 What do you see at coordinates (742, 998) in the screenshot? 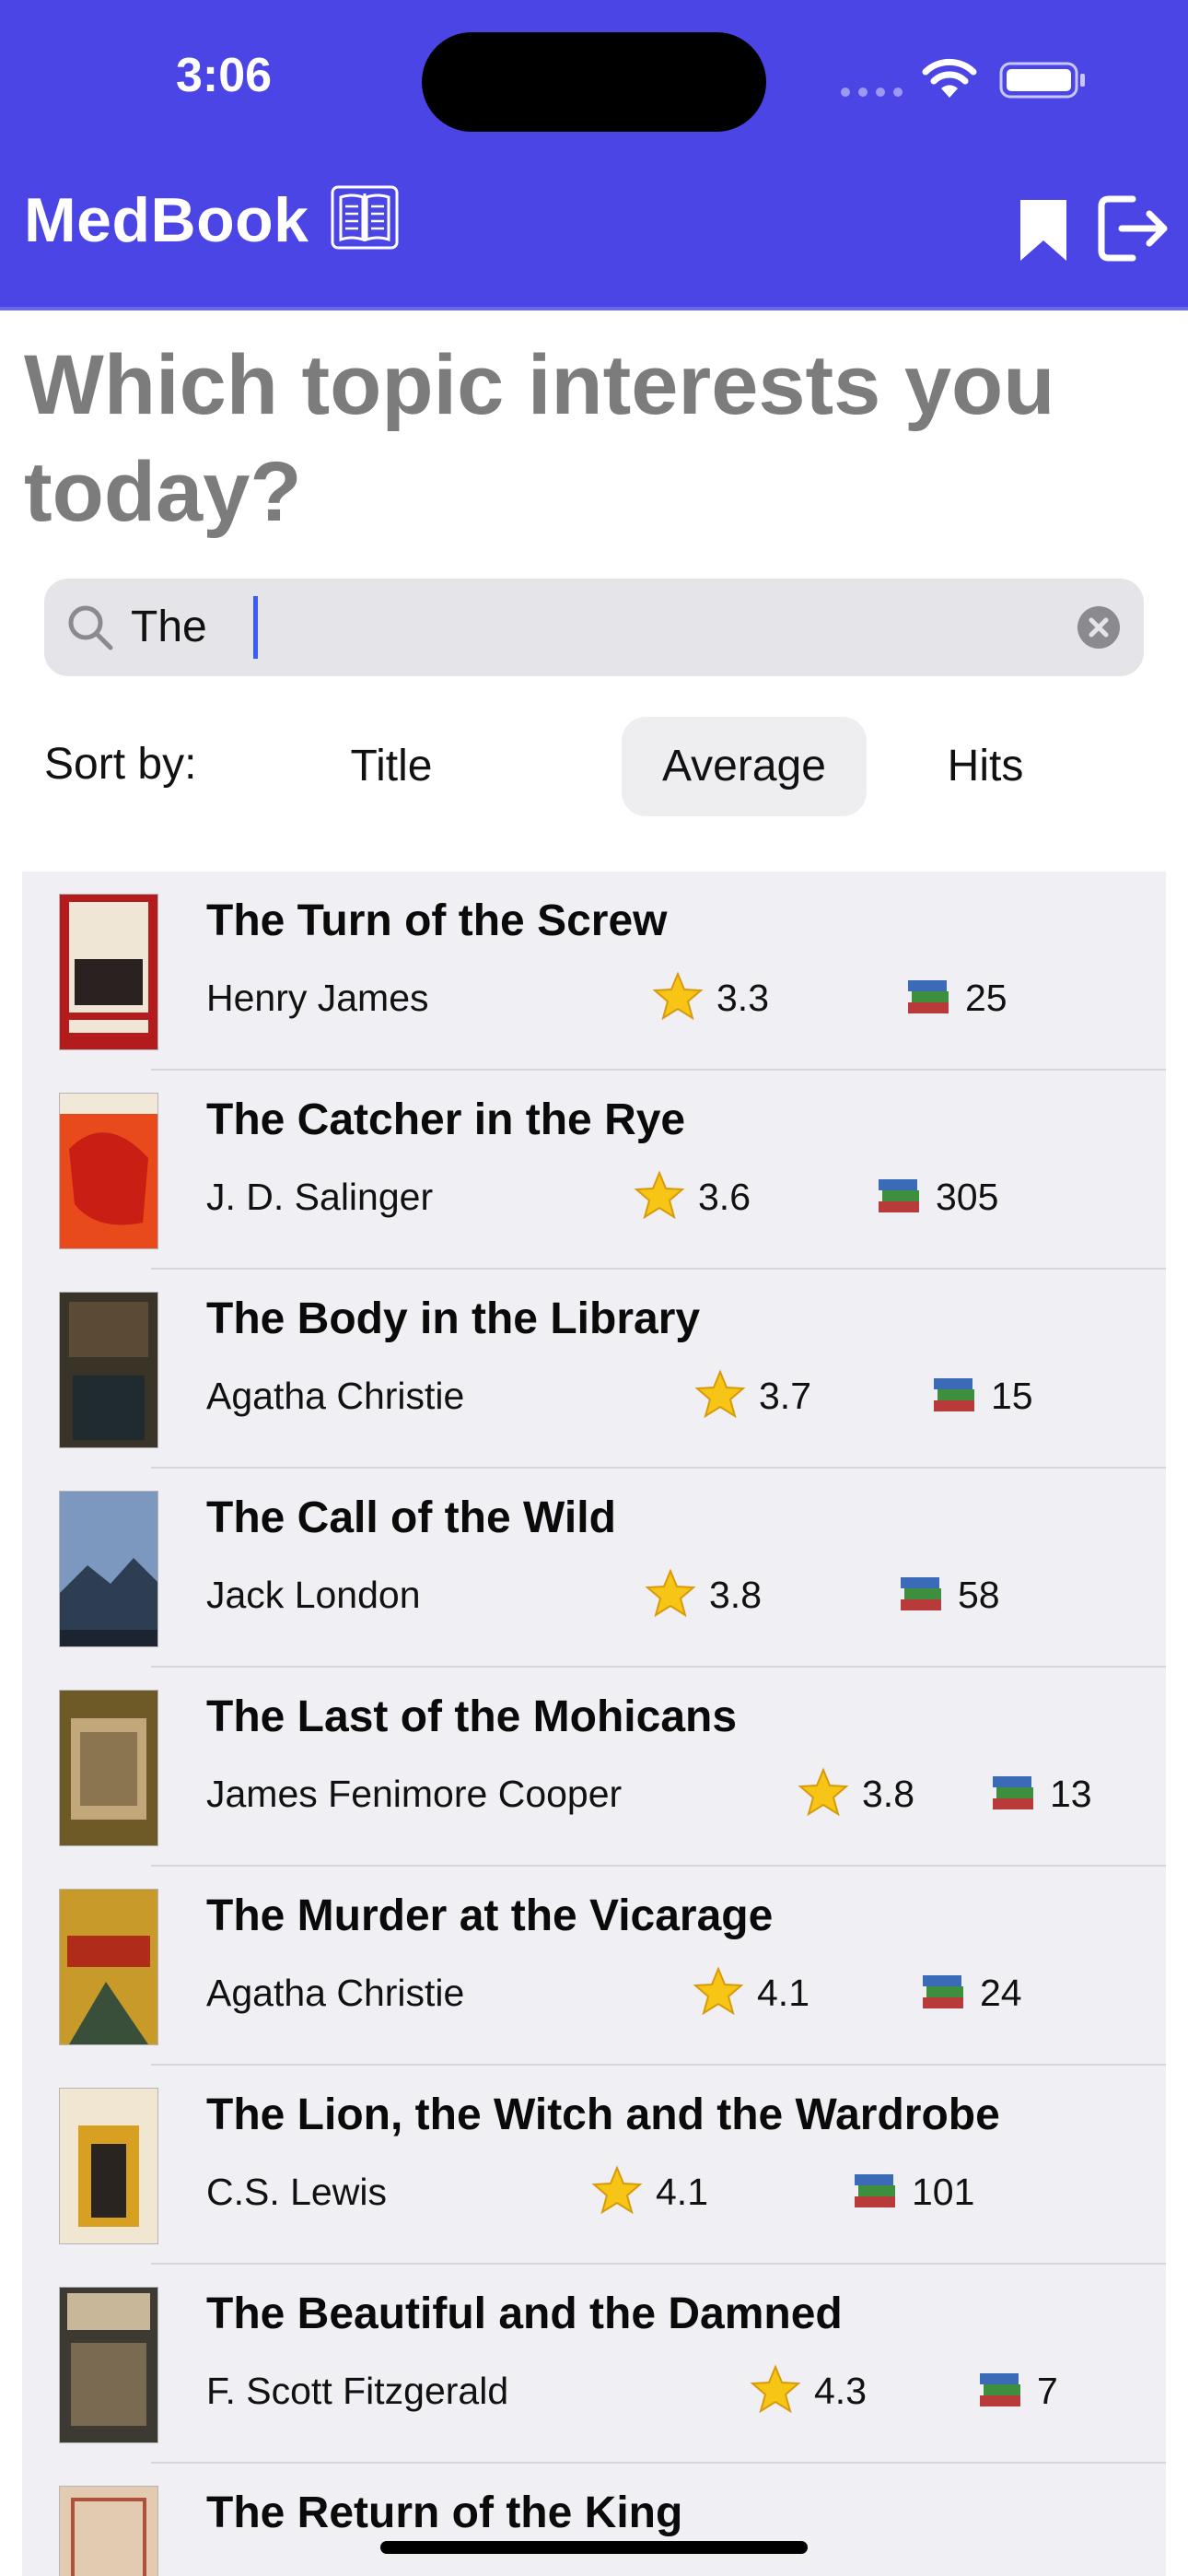
I see `rating-value: 3.3` at bounding box center [742, 998].